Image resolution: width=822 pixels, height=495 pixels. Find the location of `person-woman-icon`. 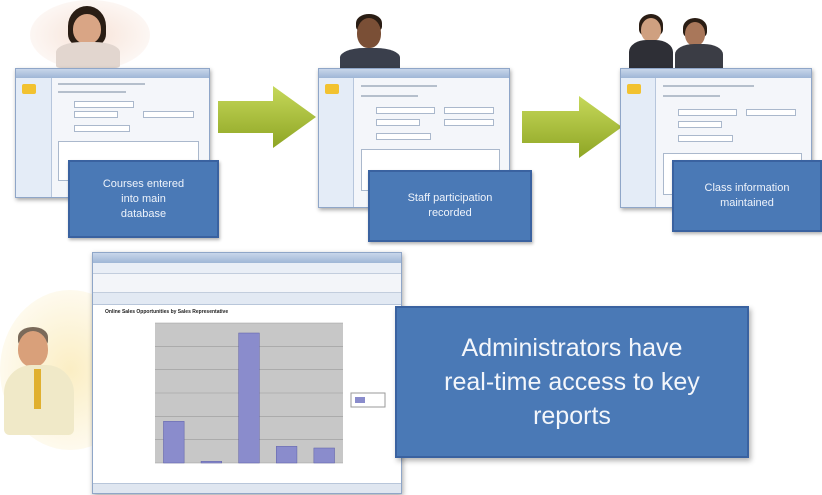

person-woman-icon is located at coordinates (88, 37).